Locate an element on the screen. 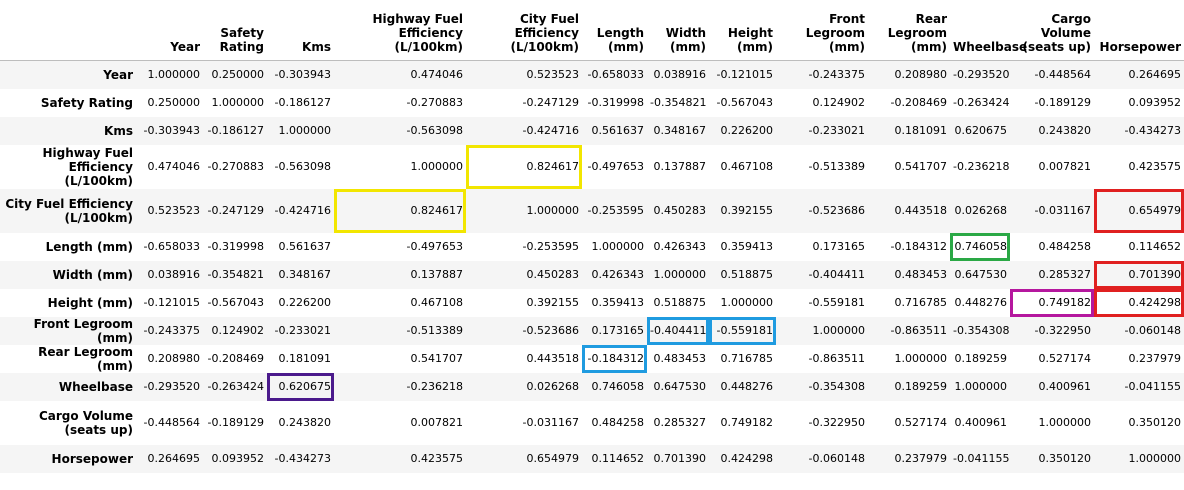 The height and width of the screenshot is (490, 1184). table-cell: -0.121015 is located at coordinates (744, 74).